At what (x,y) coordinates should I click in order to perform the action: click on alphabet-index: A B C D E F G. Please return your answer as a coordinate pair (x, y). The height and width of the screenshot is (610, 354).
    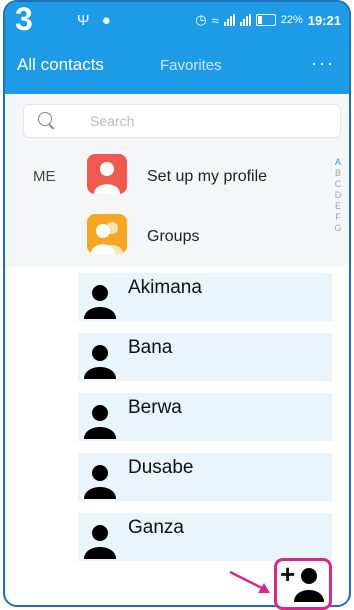
    Looking at the image, I should click on (338, 195).